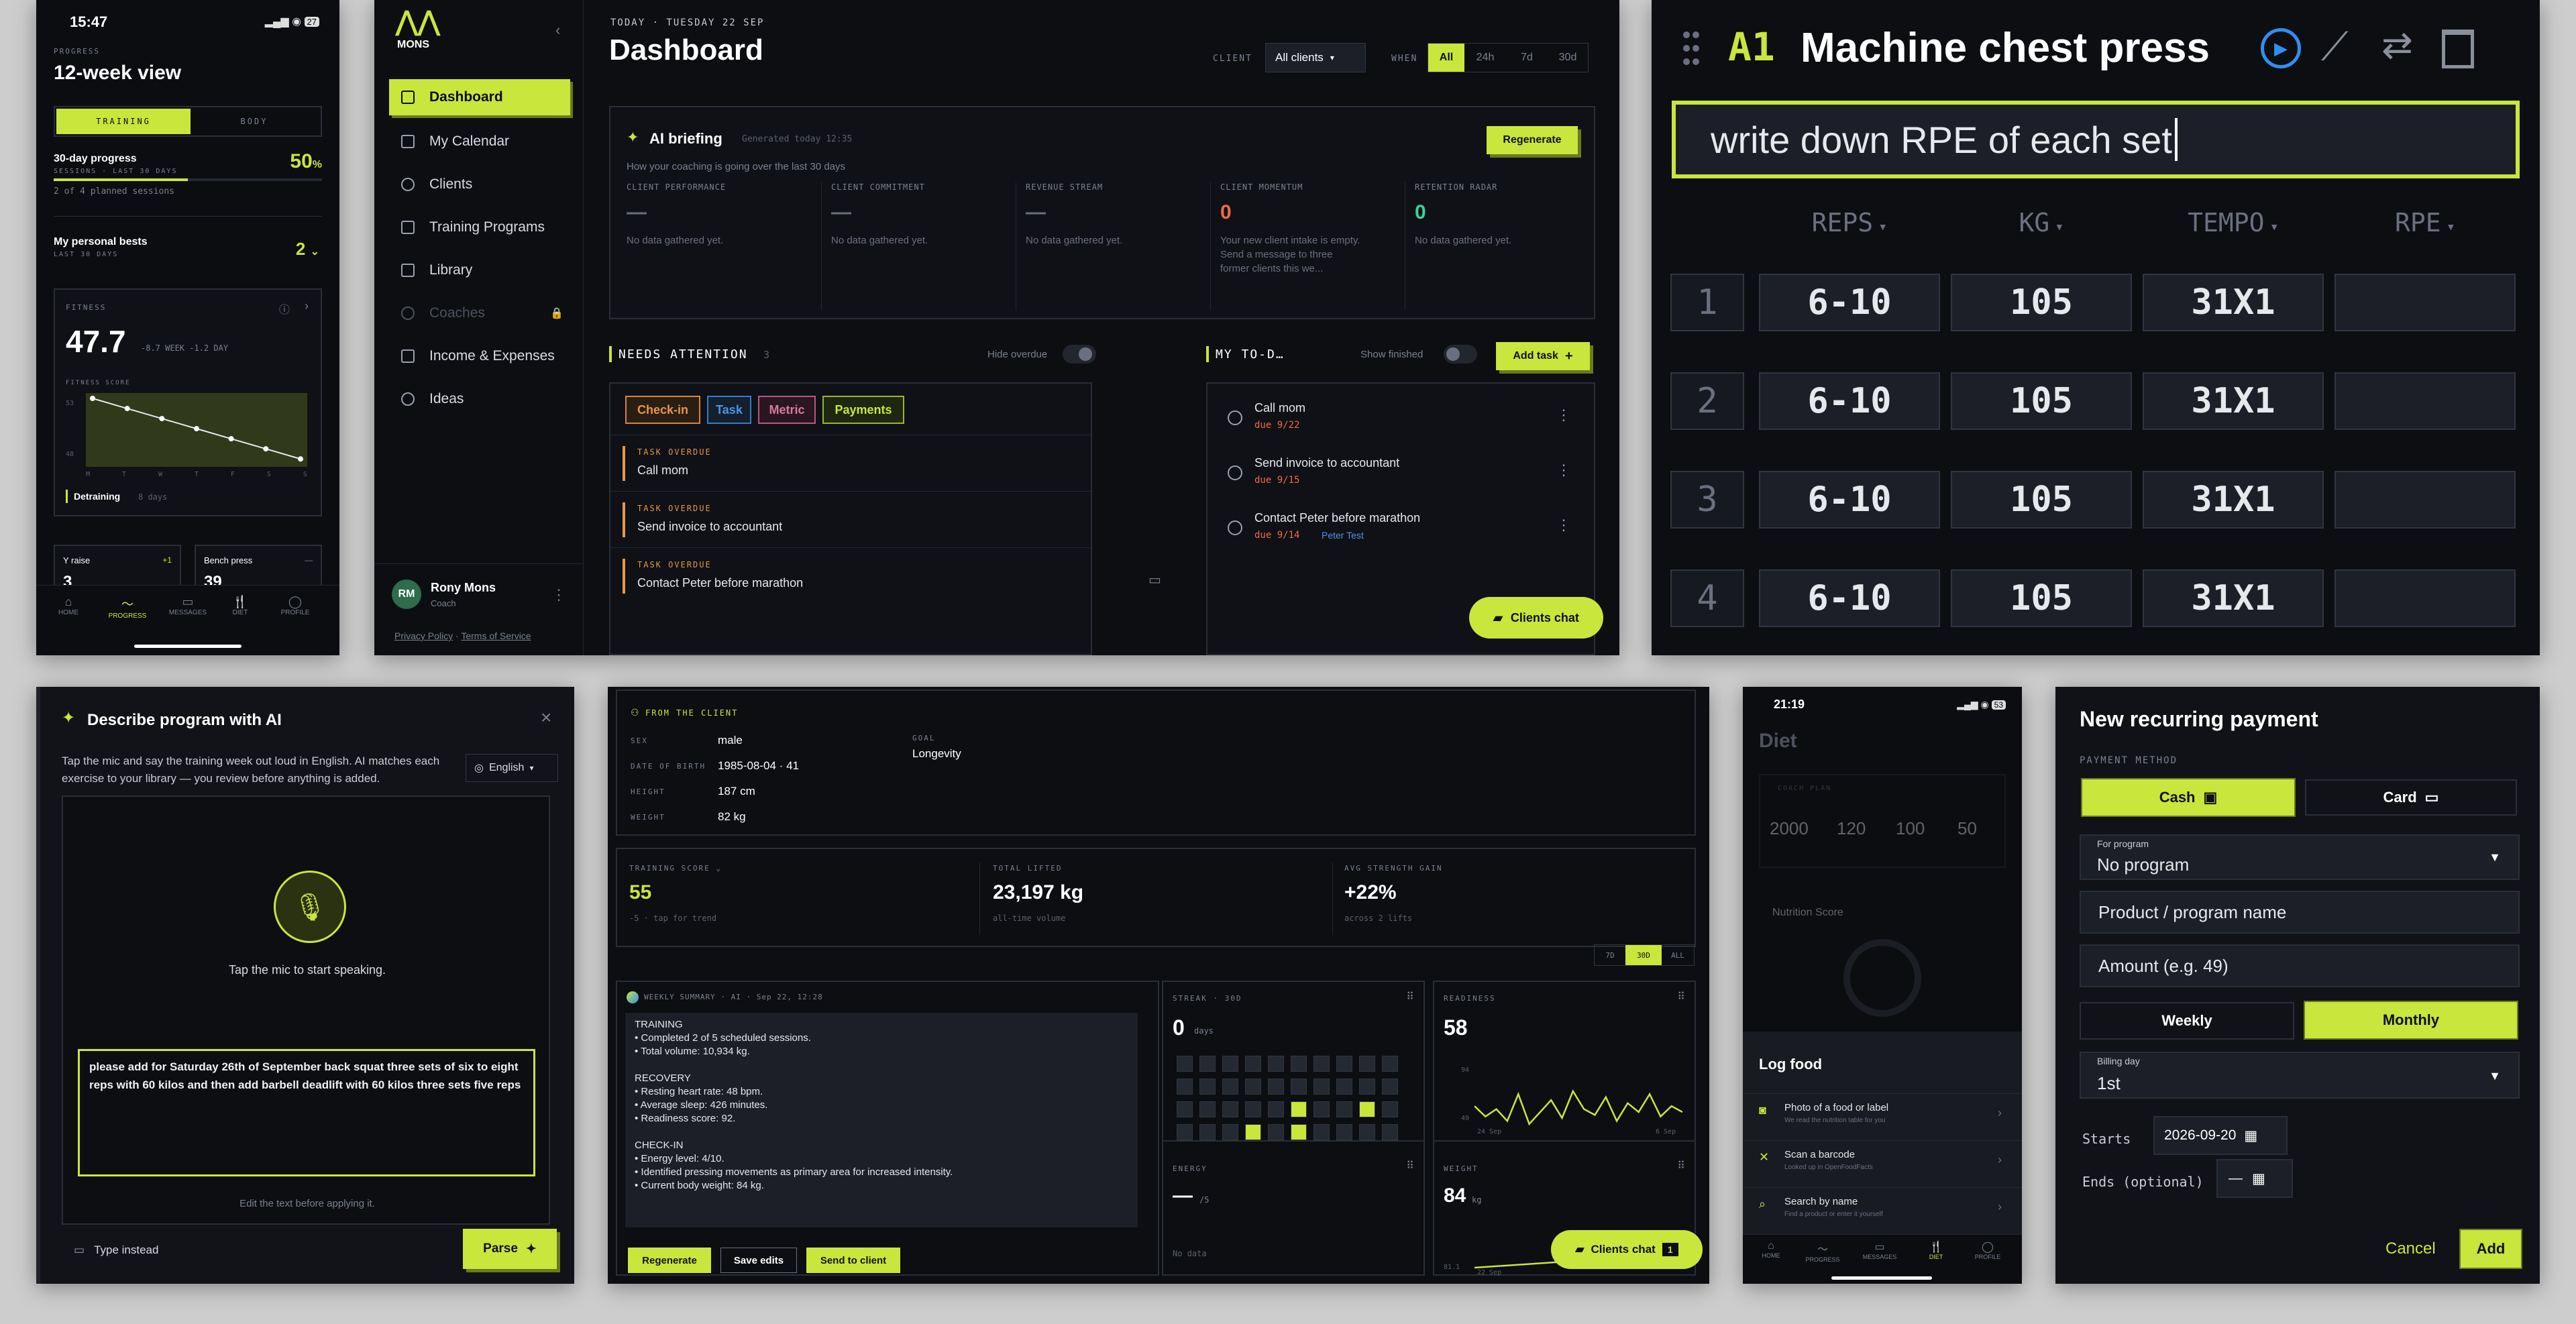  I want to click on sidebar-item-programs: Training Programs, so click(479, 227).